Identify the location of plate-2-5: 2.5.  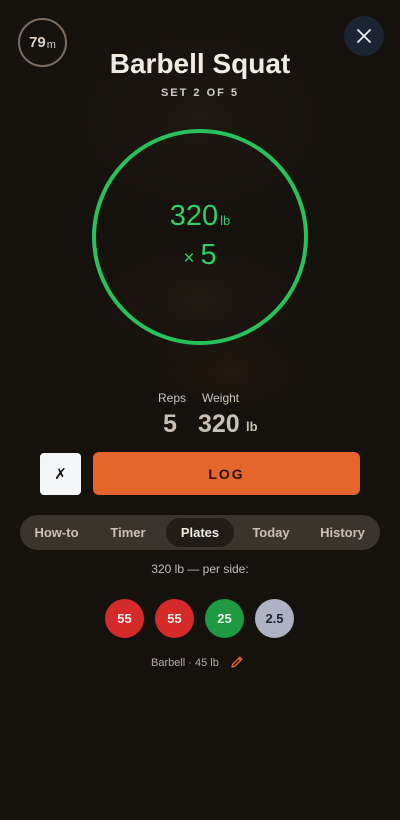
(274, 618).